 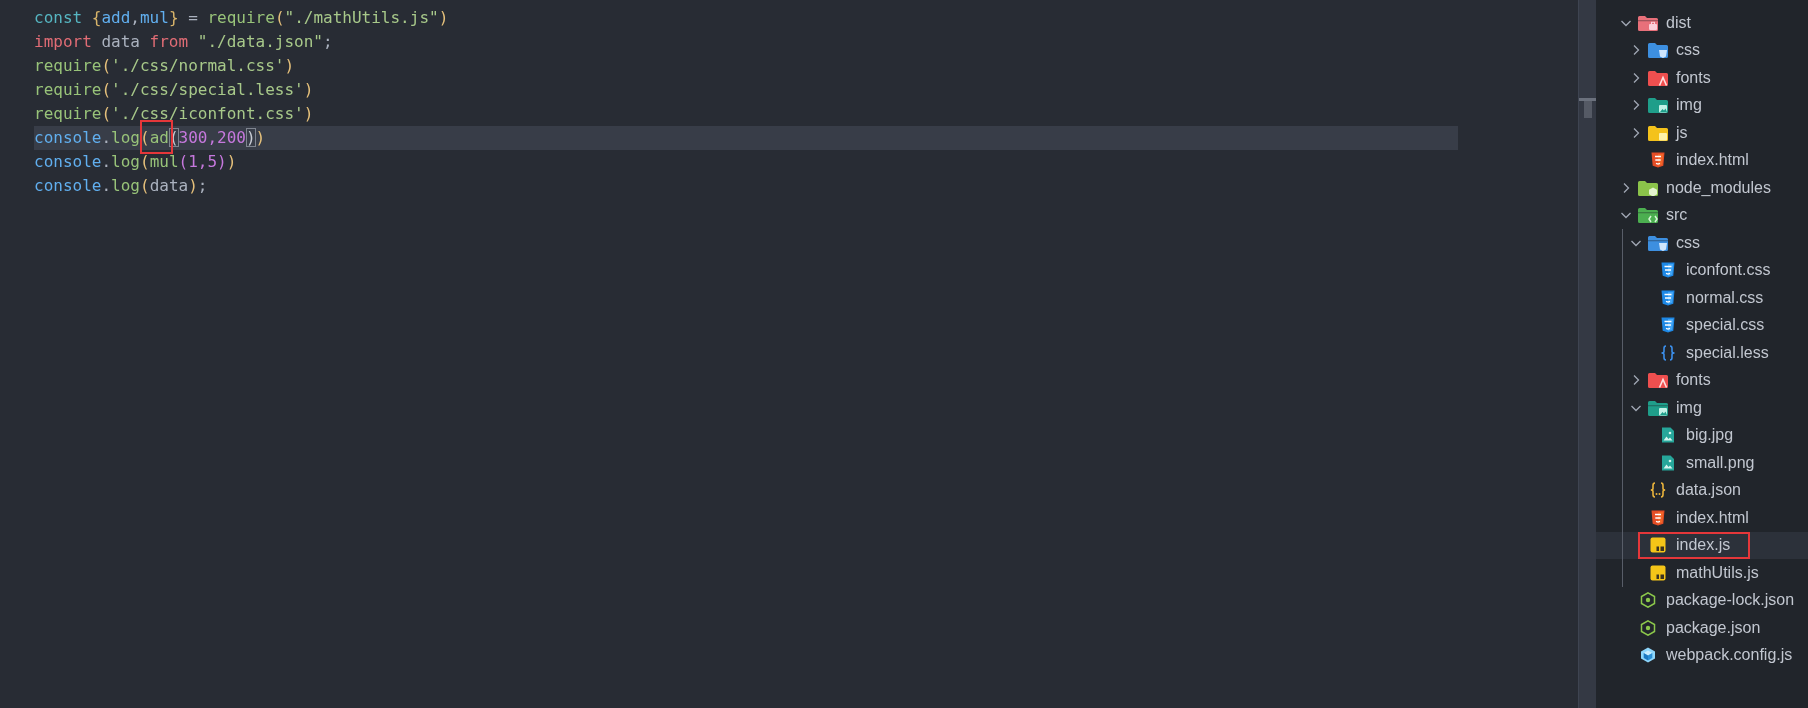 I want to click on cube-icon, so click(x=1648, y=655).